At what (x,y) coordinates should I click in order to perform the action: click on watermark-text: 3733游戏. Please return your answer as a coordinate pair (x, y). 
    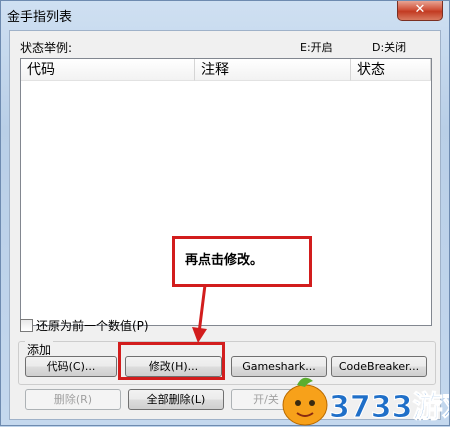
    Looking at the image, I should click on (389, 407).